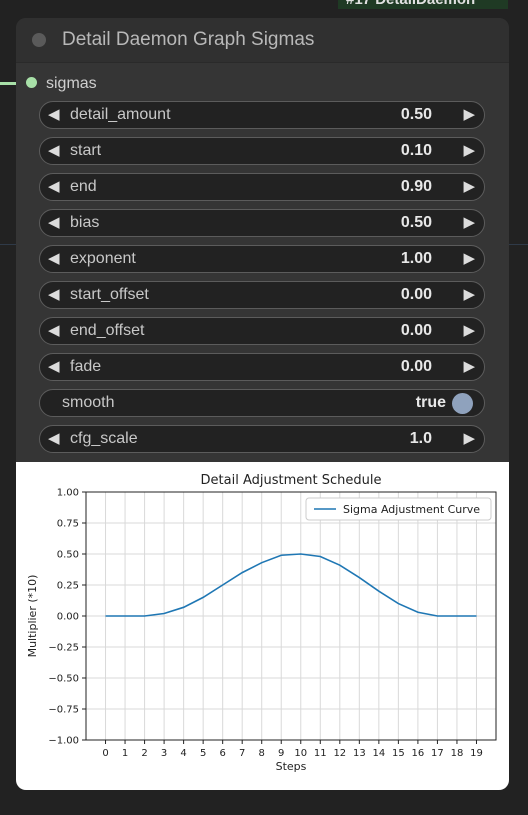 Image resolution: width=528 pixels, height=815 pixels. I want to click on x-tick-label: 6, so click(222, 753).